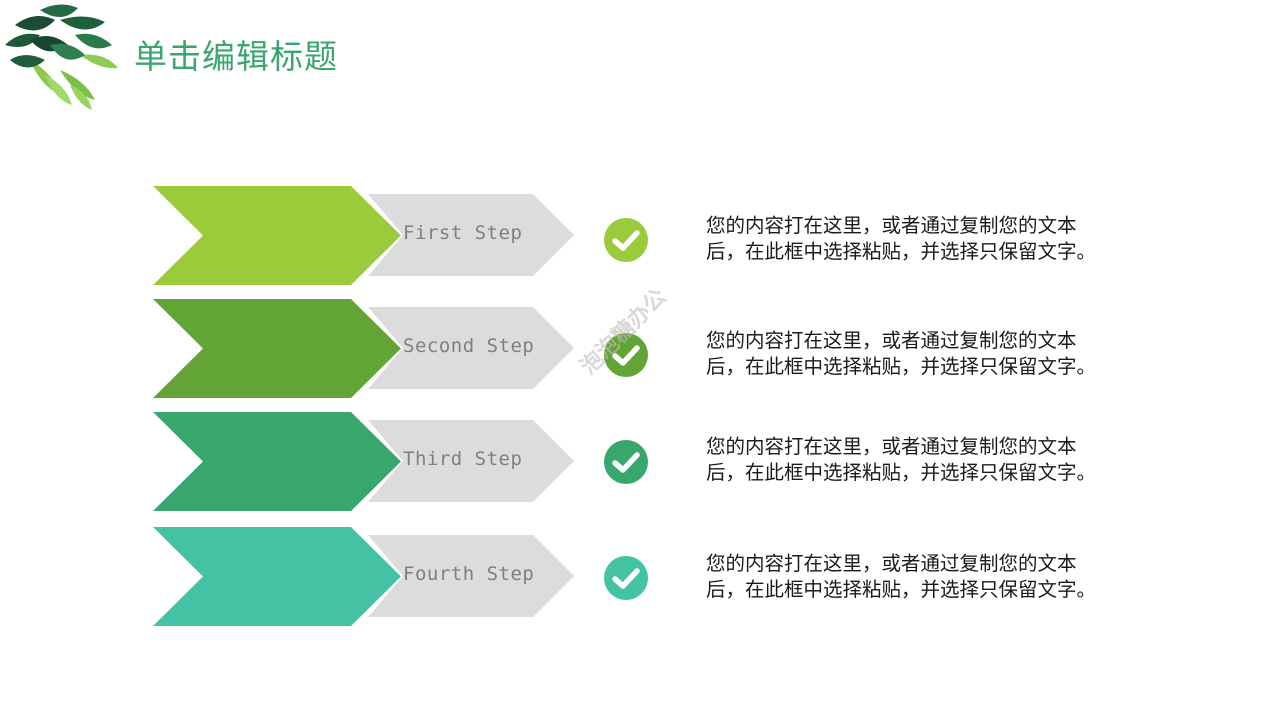  Describe the element at coordinates (61, 57) in the screenshot. I see `leaves-icon` at that location.